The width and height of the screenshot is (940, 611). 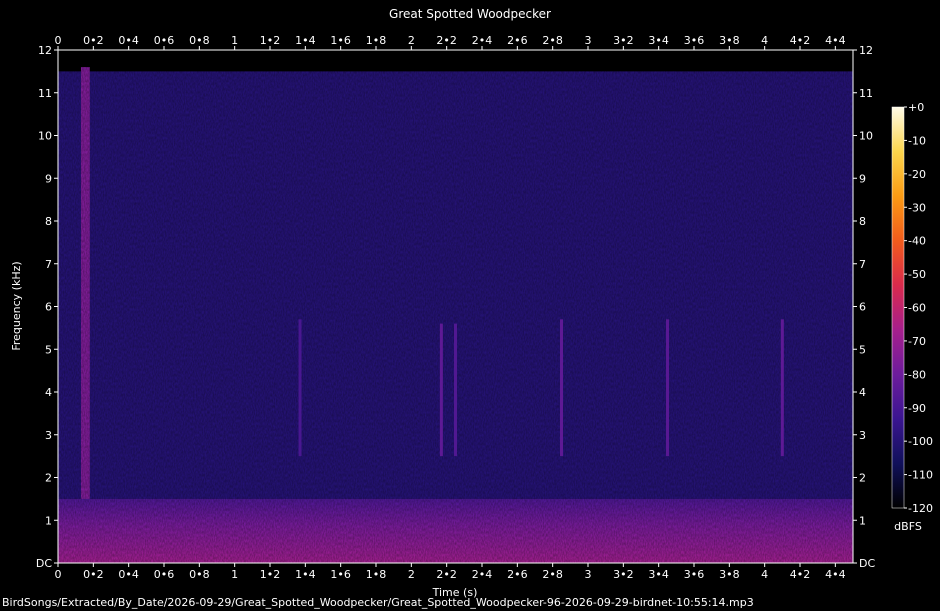 What do you see at coordinates (517, 40) in the screenshot?
I see `x-tick-label-top-13: 2•6` at bounding box center [517, 40].